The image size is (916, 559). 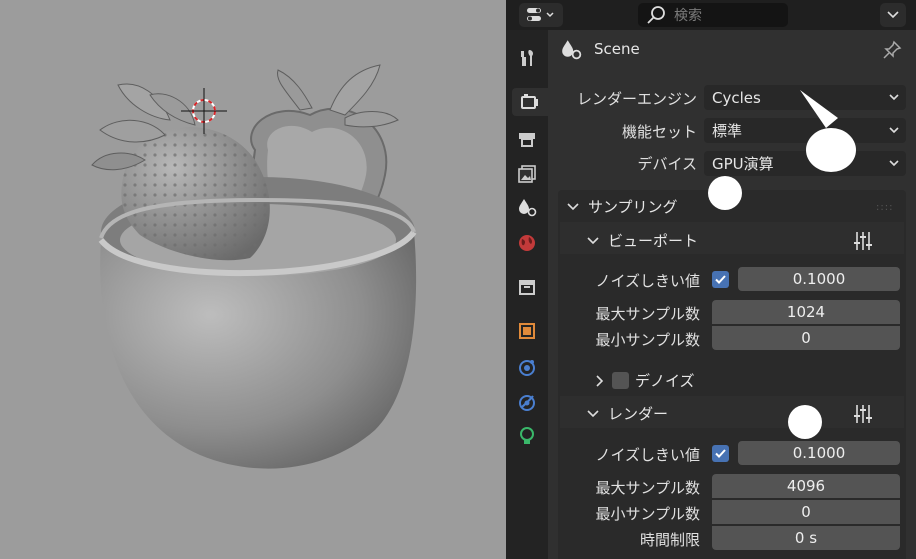 I want to click on properties-tabs, so click(x=527, y=294).